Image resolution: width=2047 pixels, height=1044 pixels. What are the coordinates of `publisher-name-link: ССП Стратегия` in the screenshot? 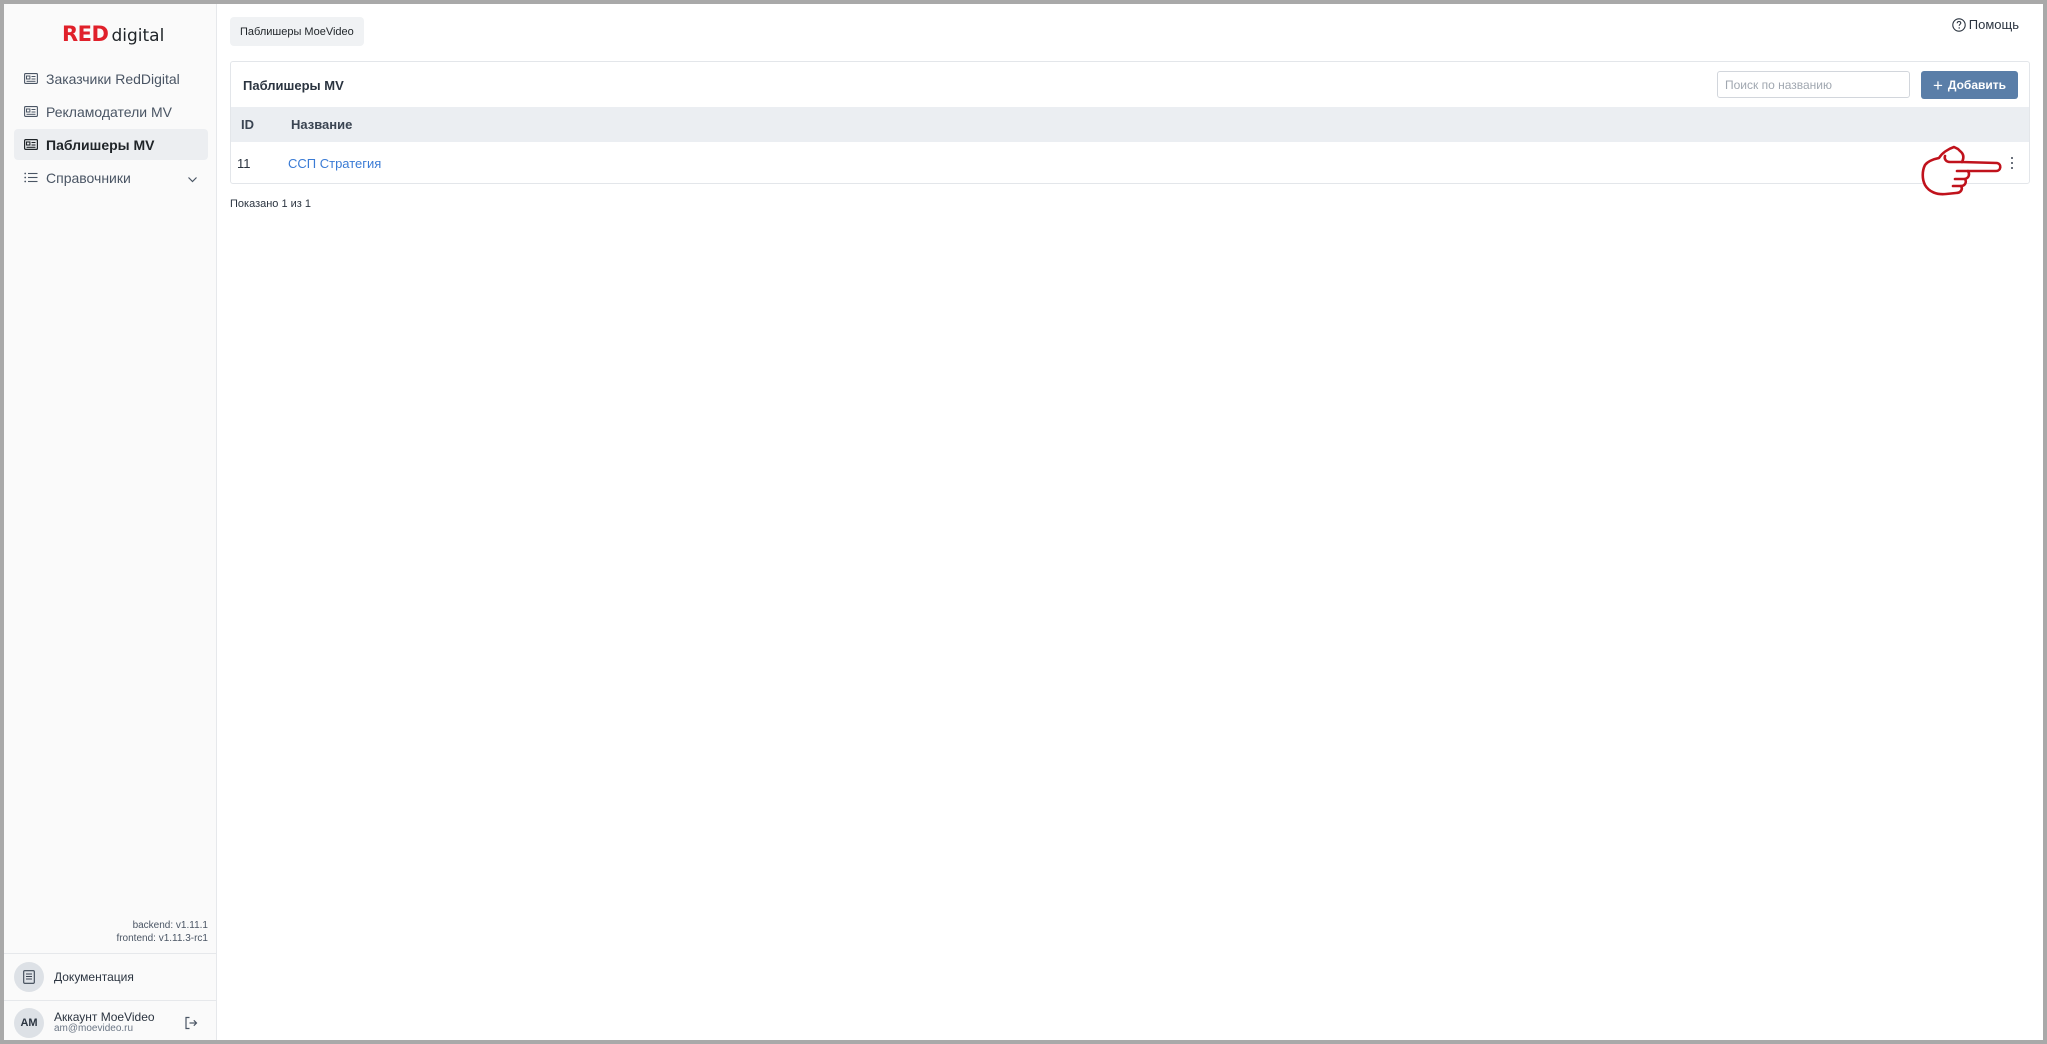 It's located at (334, 163).